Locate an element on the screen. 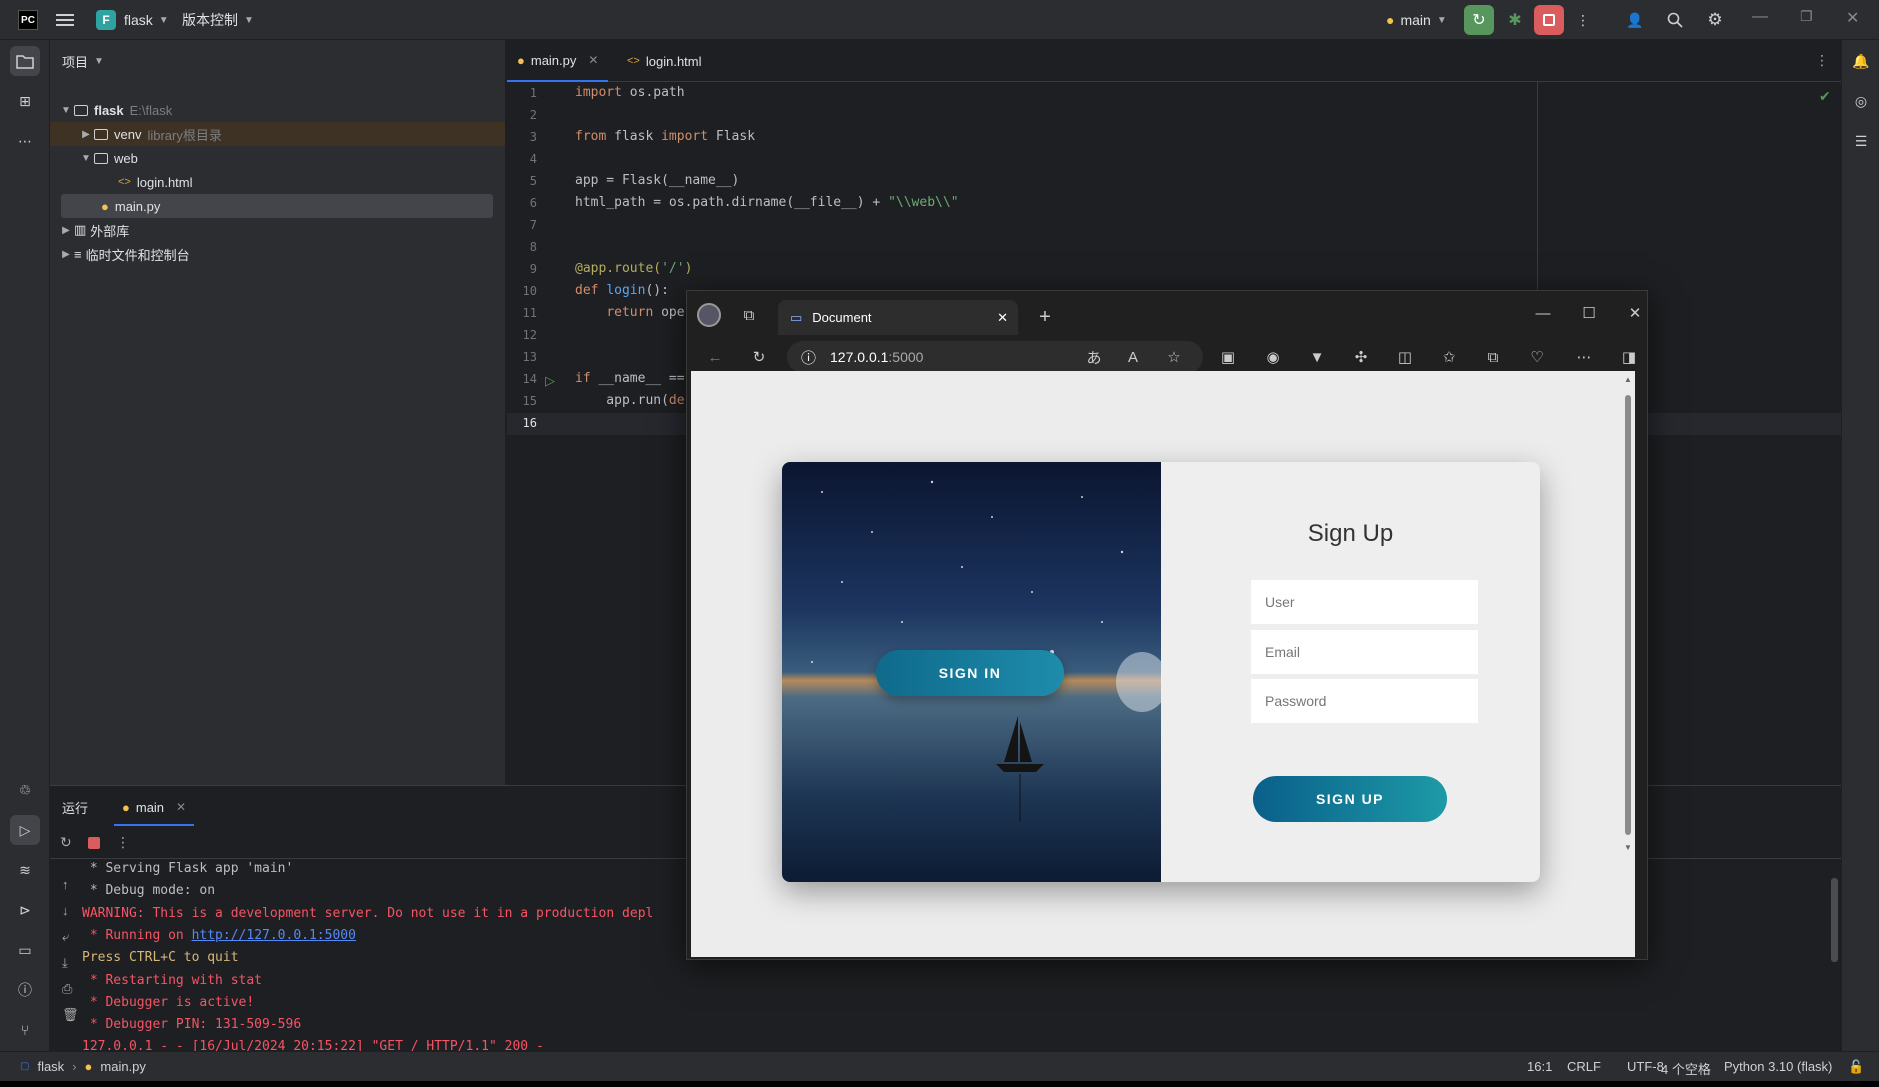  line-separator: CRLF is located at coordinates (1584, 1066).